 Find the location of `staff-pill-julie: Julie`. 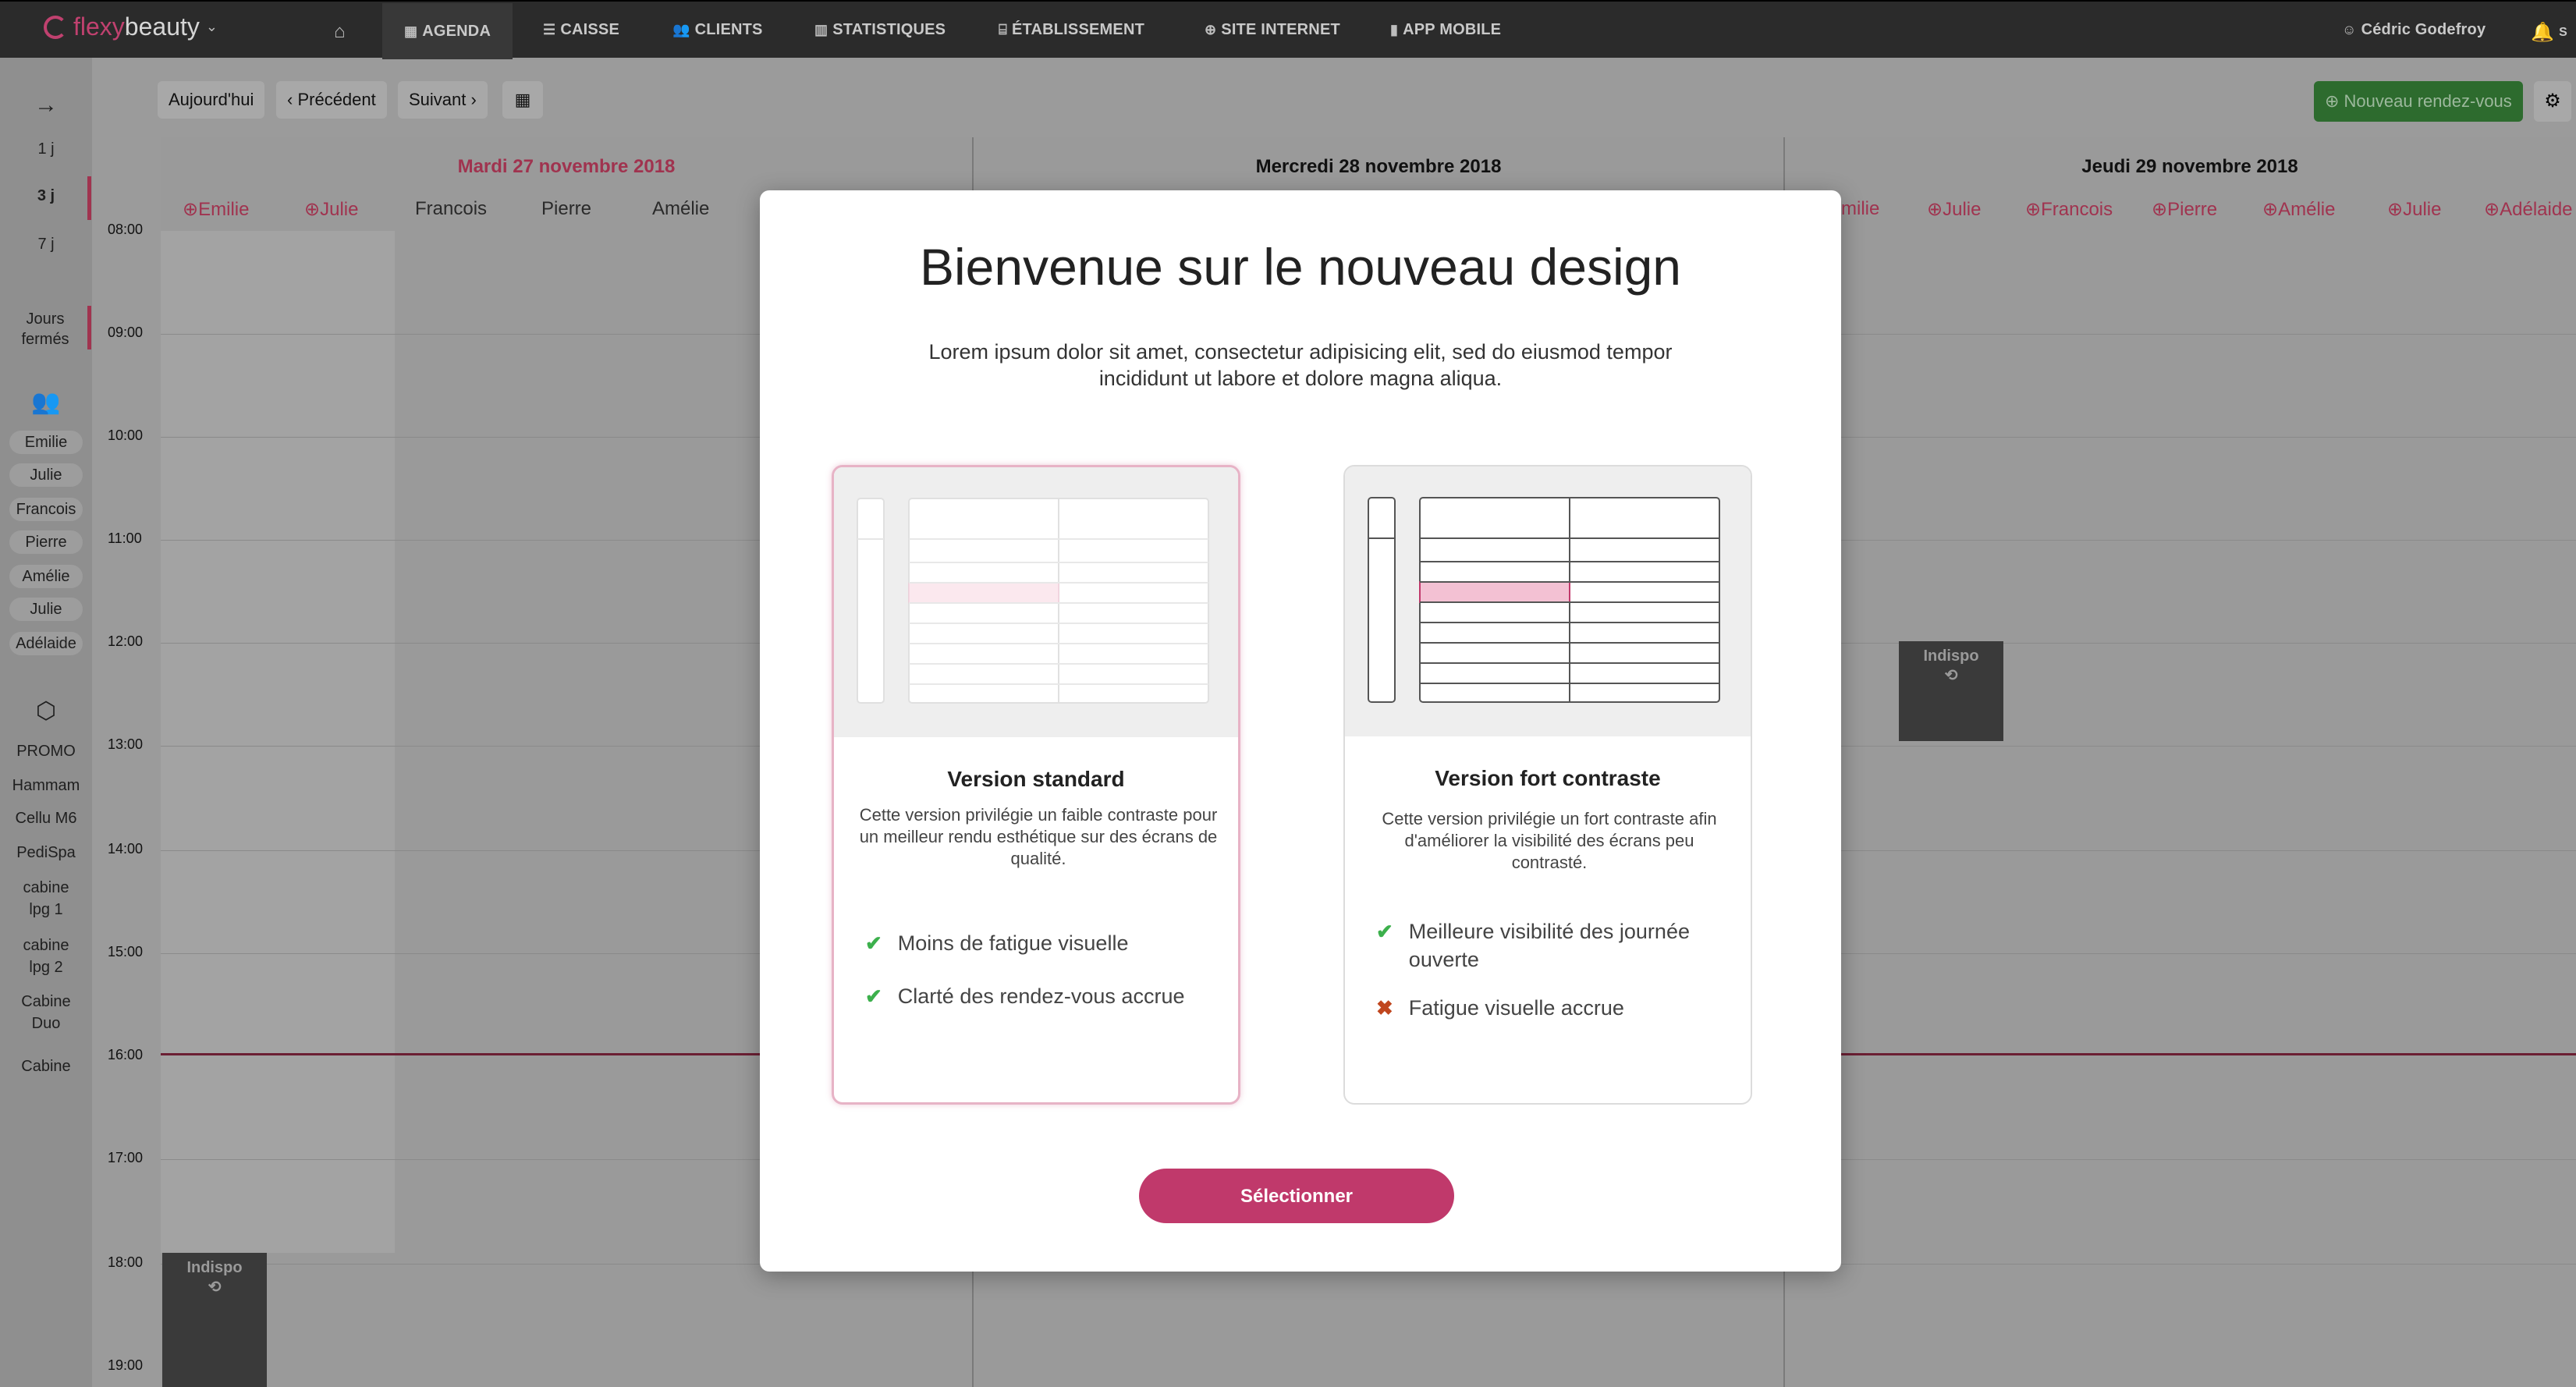

staff-pill-julie: Julie is located at coordinates (46, 475).